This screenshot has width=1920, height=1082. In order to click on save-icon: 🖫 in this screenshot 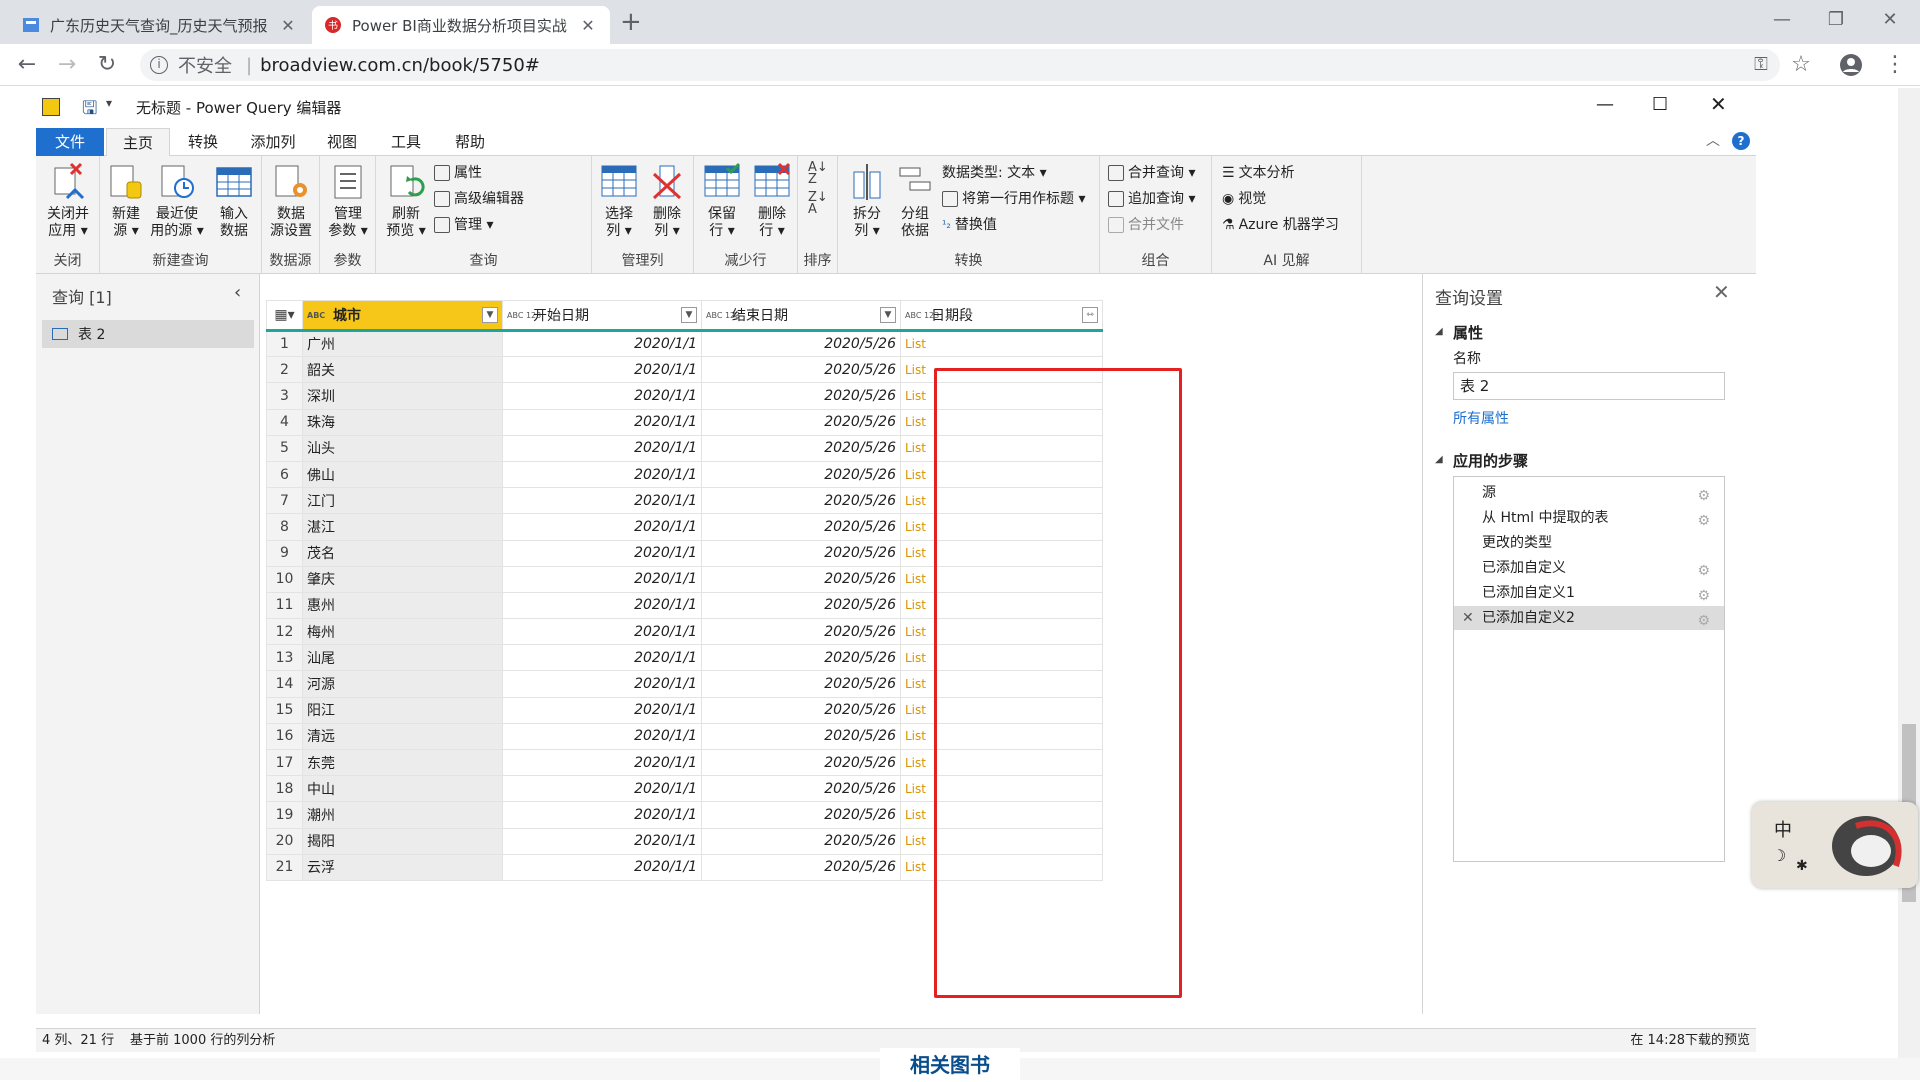, I will do `click(89, 111)`.